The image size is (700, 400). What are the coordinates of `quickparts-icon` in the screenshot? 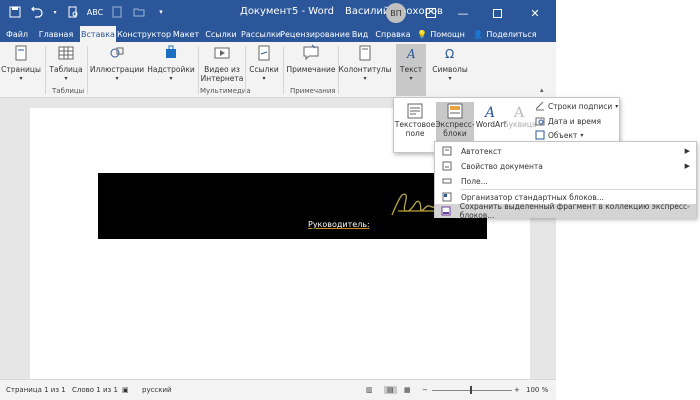 It's located at (455, 111).